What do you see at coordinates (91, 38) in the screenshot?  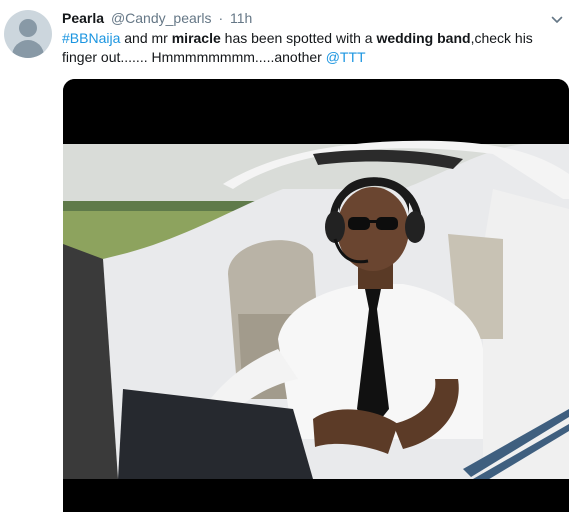 I see `hashtag-link: #BBNaija` at bounding box center [91, 38].